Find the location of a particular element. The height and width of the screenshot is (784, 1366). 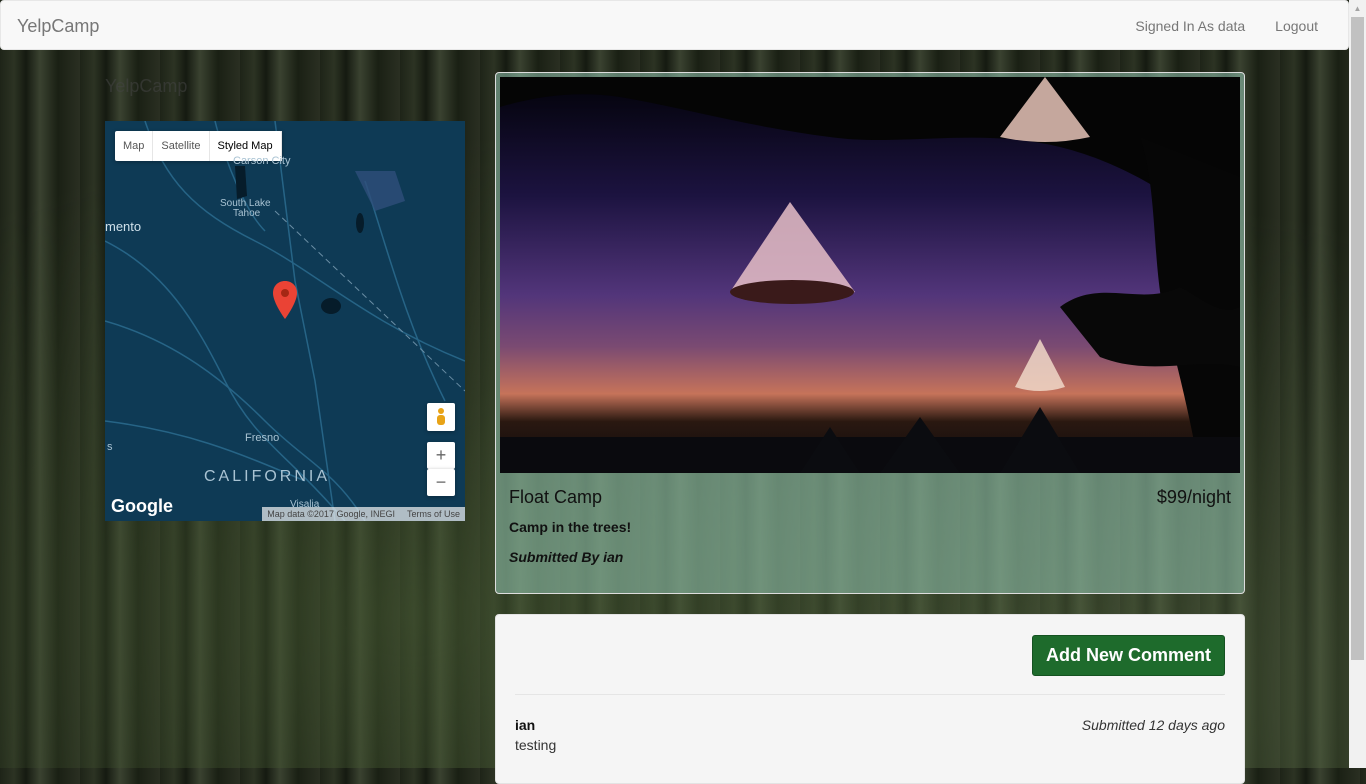

page-scrollbar: ▲ is located at coordinates (1357, 384).